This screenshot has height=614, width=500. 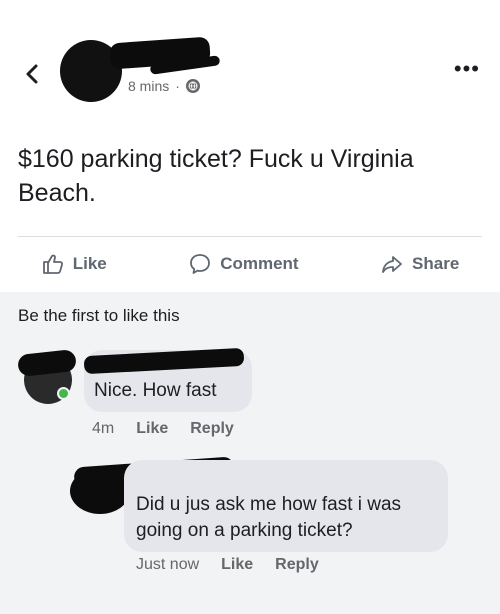 I want to click on share-button: Share, so click(x=419, y=264).